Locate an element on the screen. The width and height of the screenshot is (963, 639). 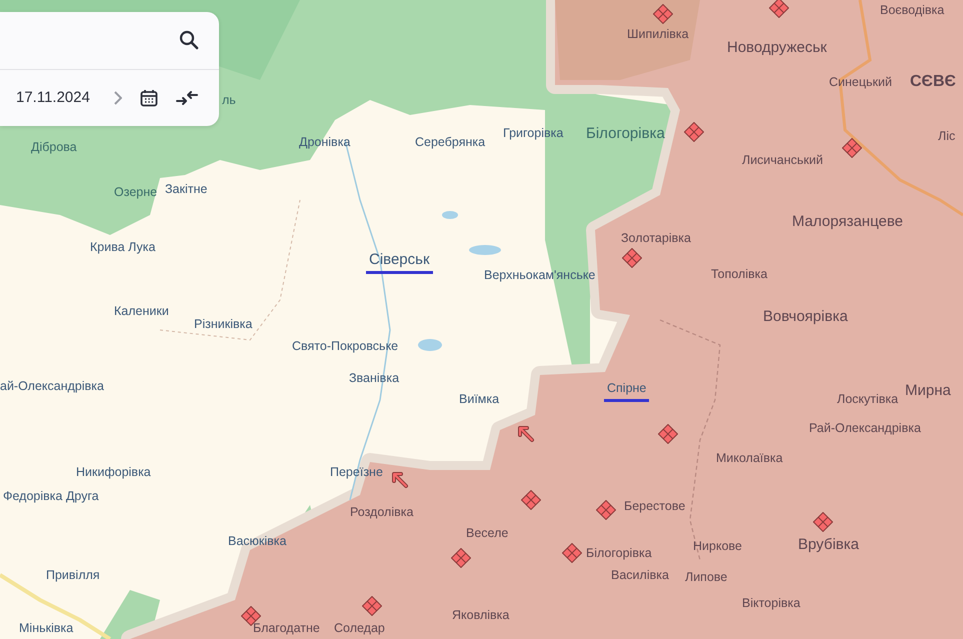
place-name: Ліс is located at coordinates (947, 136).